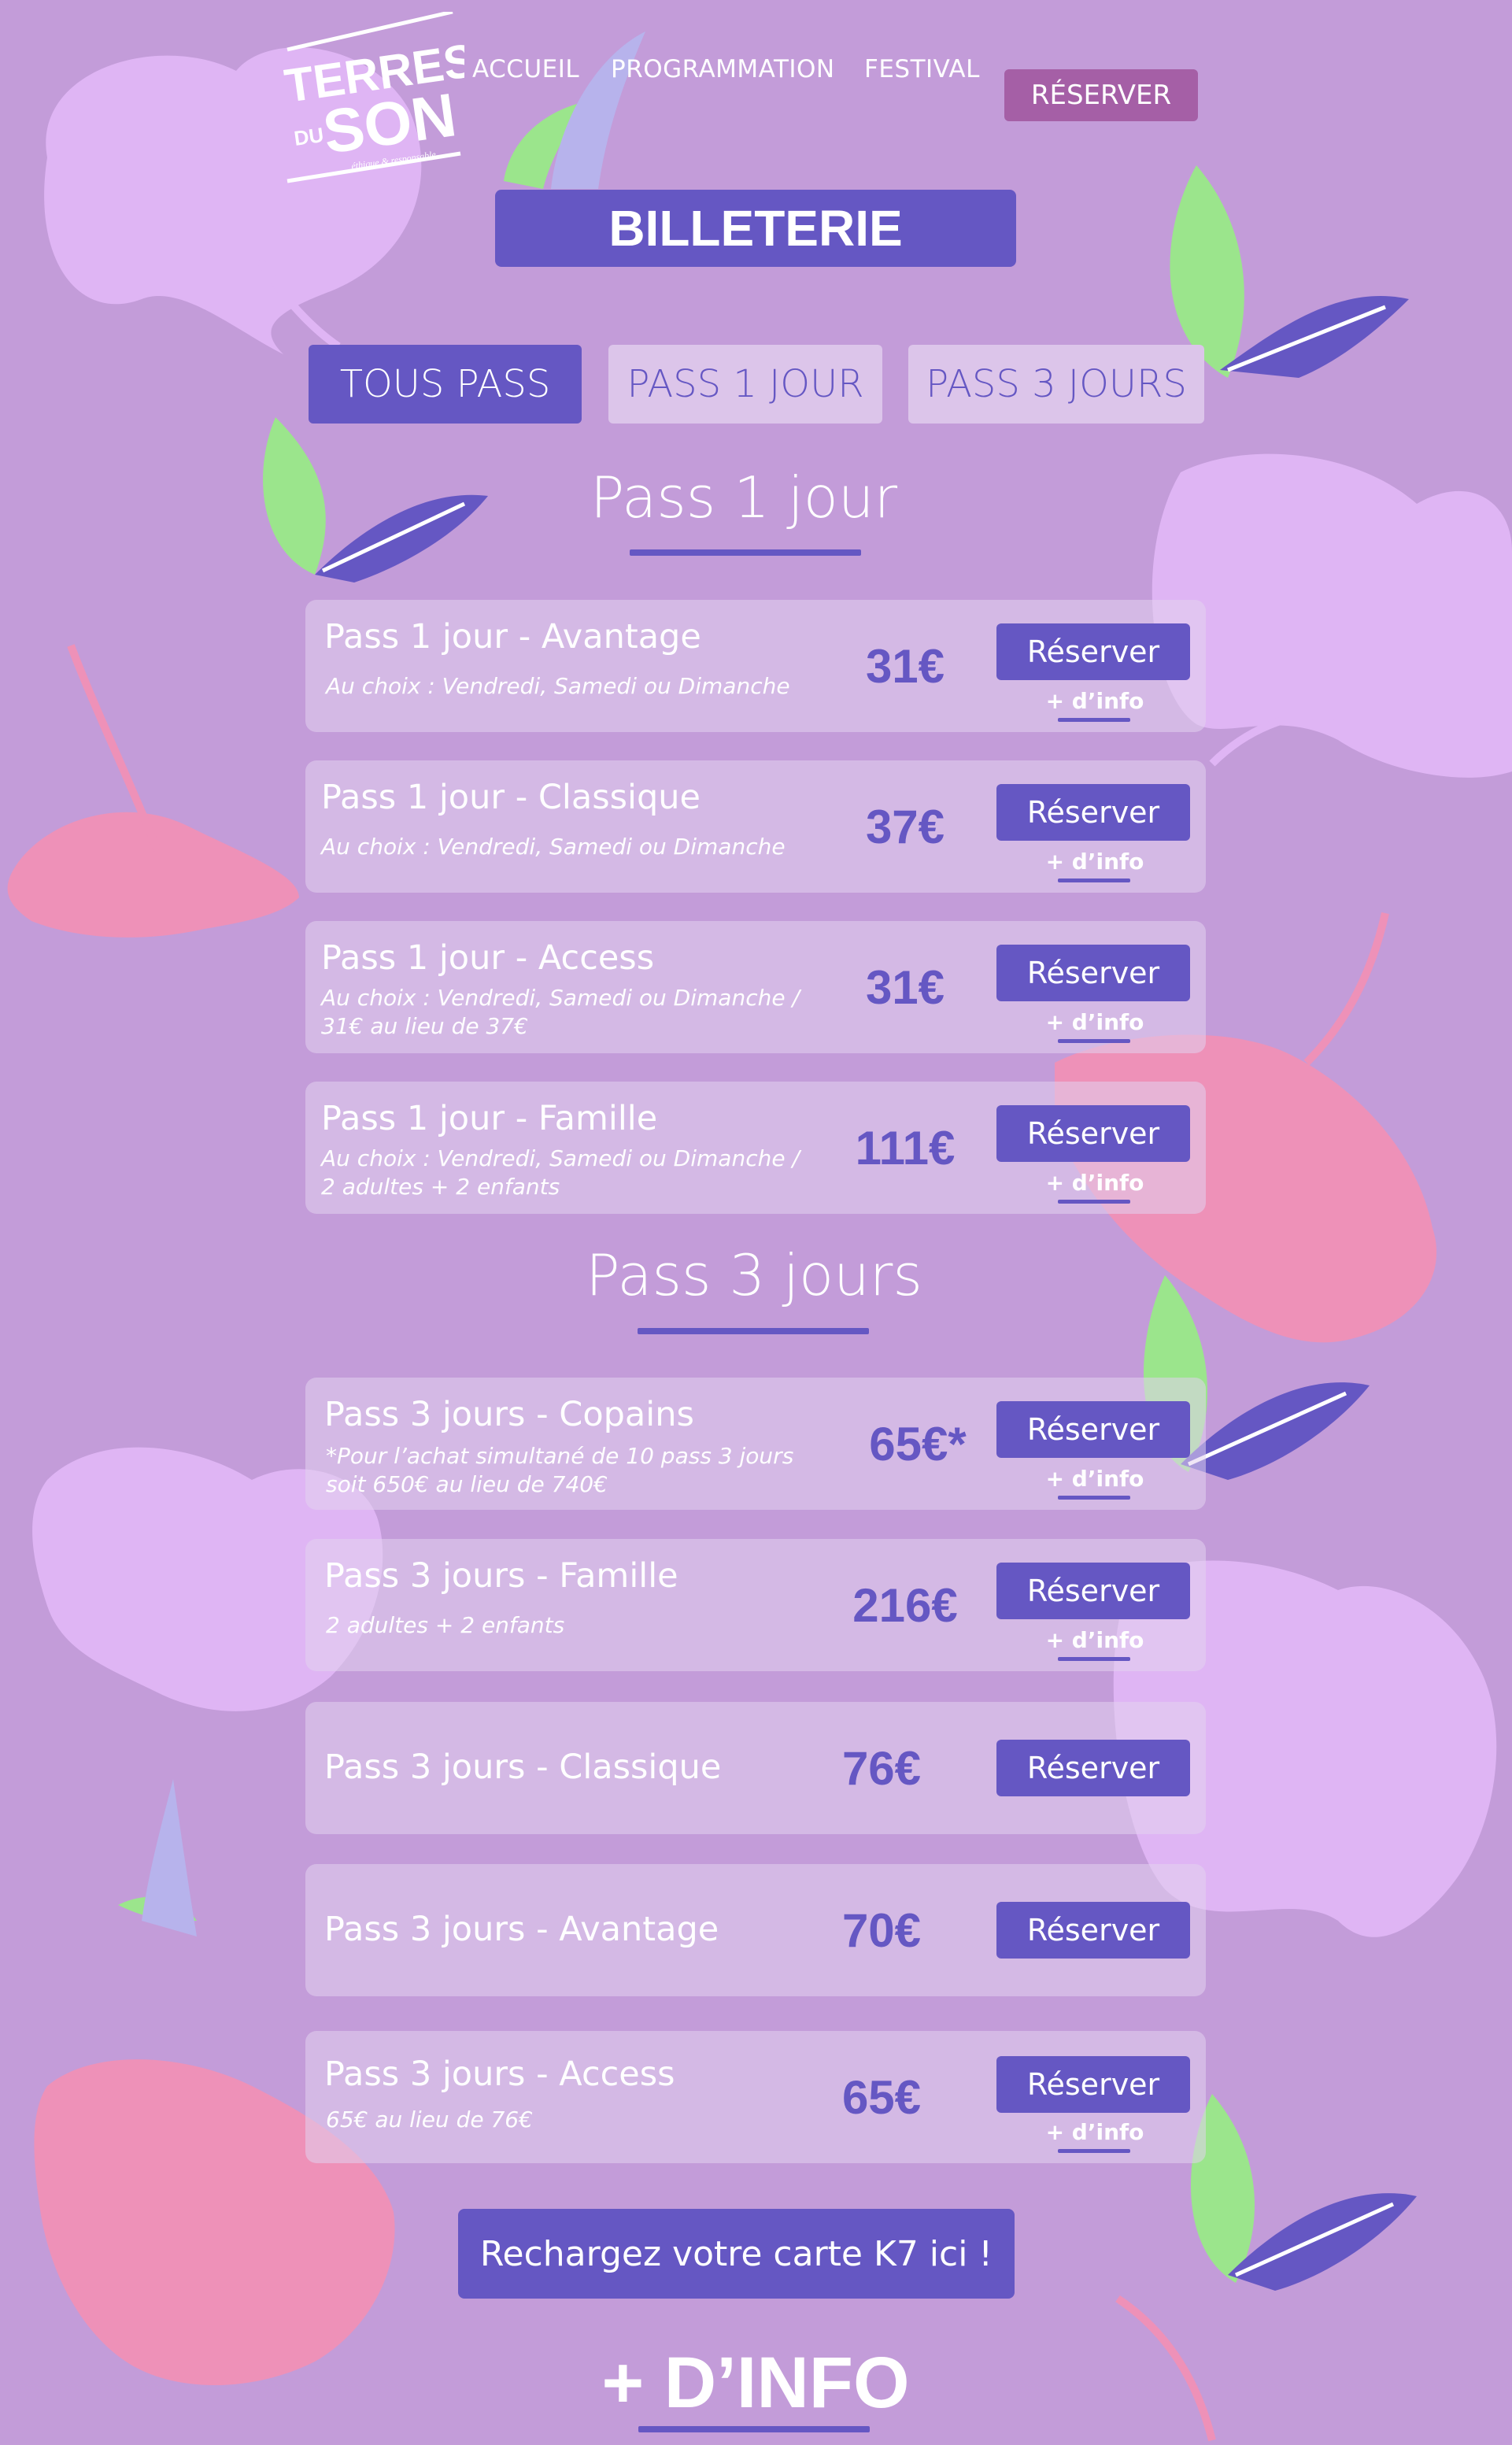 This screenshot has width=1512, height=2445. Describe the element at coordinates (509, 1414) in the screenshot. I see `ticket-name: Pass 3 jours - Copains` at that location.